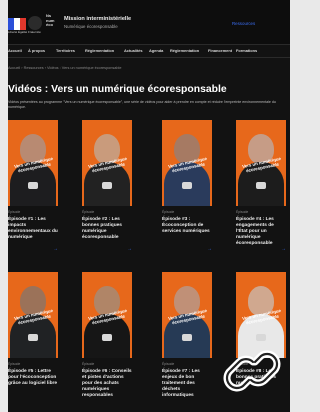  I want to click on mission-subtitle: Numérique écoresponsable, so click(91, 26).